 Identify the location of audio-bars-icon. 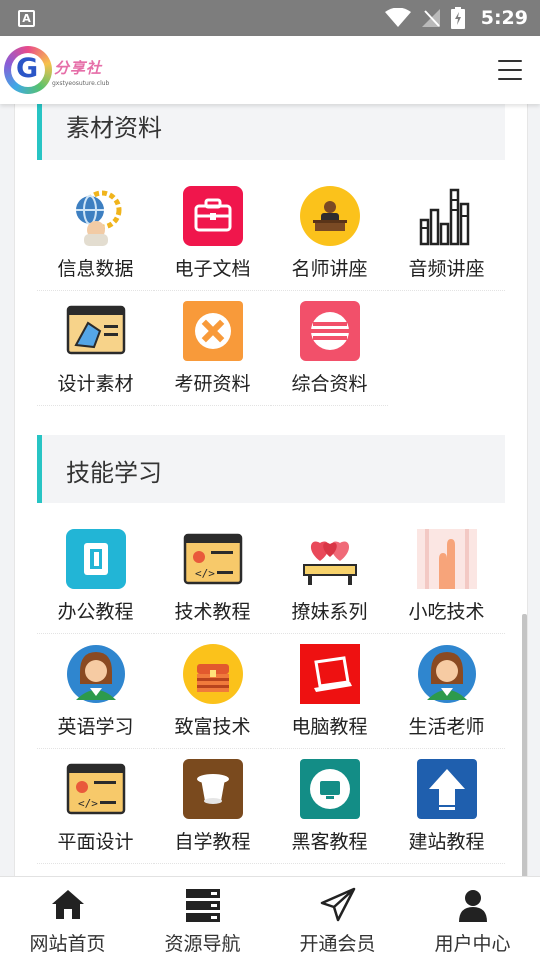
(444, 217).